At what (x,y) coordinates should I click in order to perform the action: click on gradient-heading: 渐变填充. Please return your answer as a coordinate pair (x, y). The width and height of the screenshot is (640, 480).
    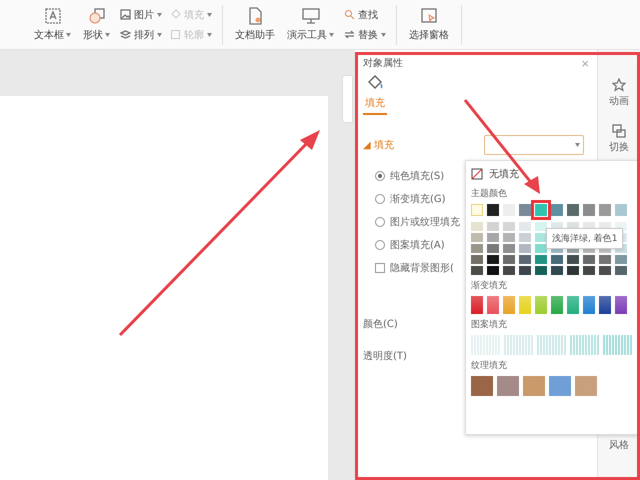
    Looking at the image, I should click on (489, 286).